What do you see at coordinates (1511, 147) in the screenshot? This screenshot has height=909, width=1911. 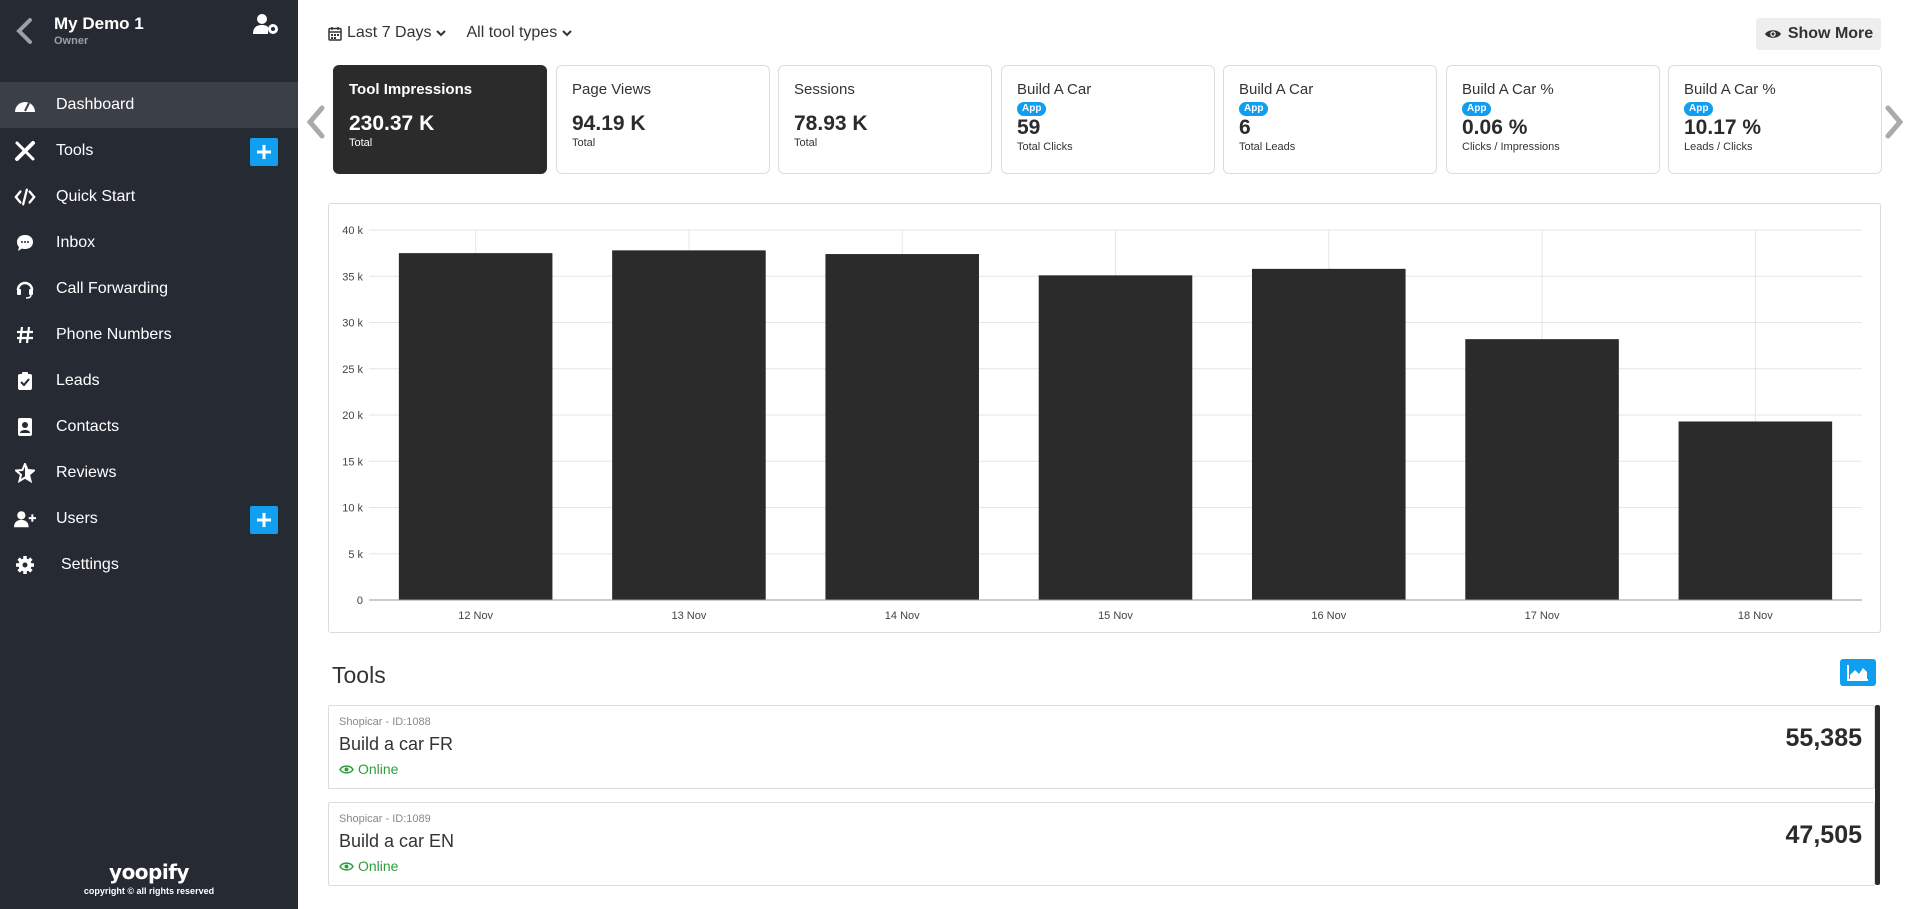 I see `card-sublabel: Clicks / Impressions` at bounding box center [1511, 147].